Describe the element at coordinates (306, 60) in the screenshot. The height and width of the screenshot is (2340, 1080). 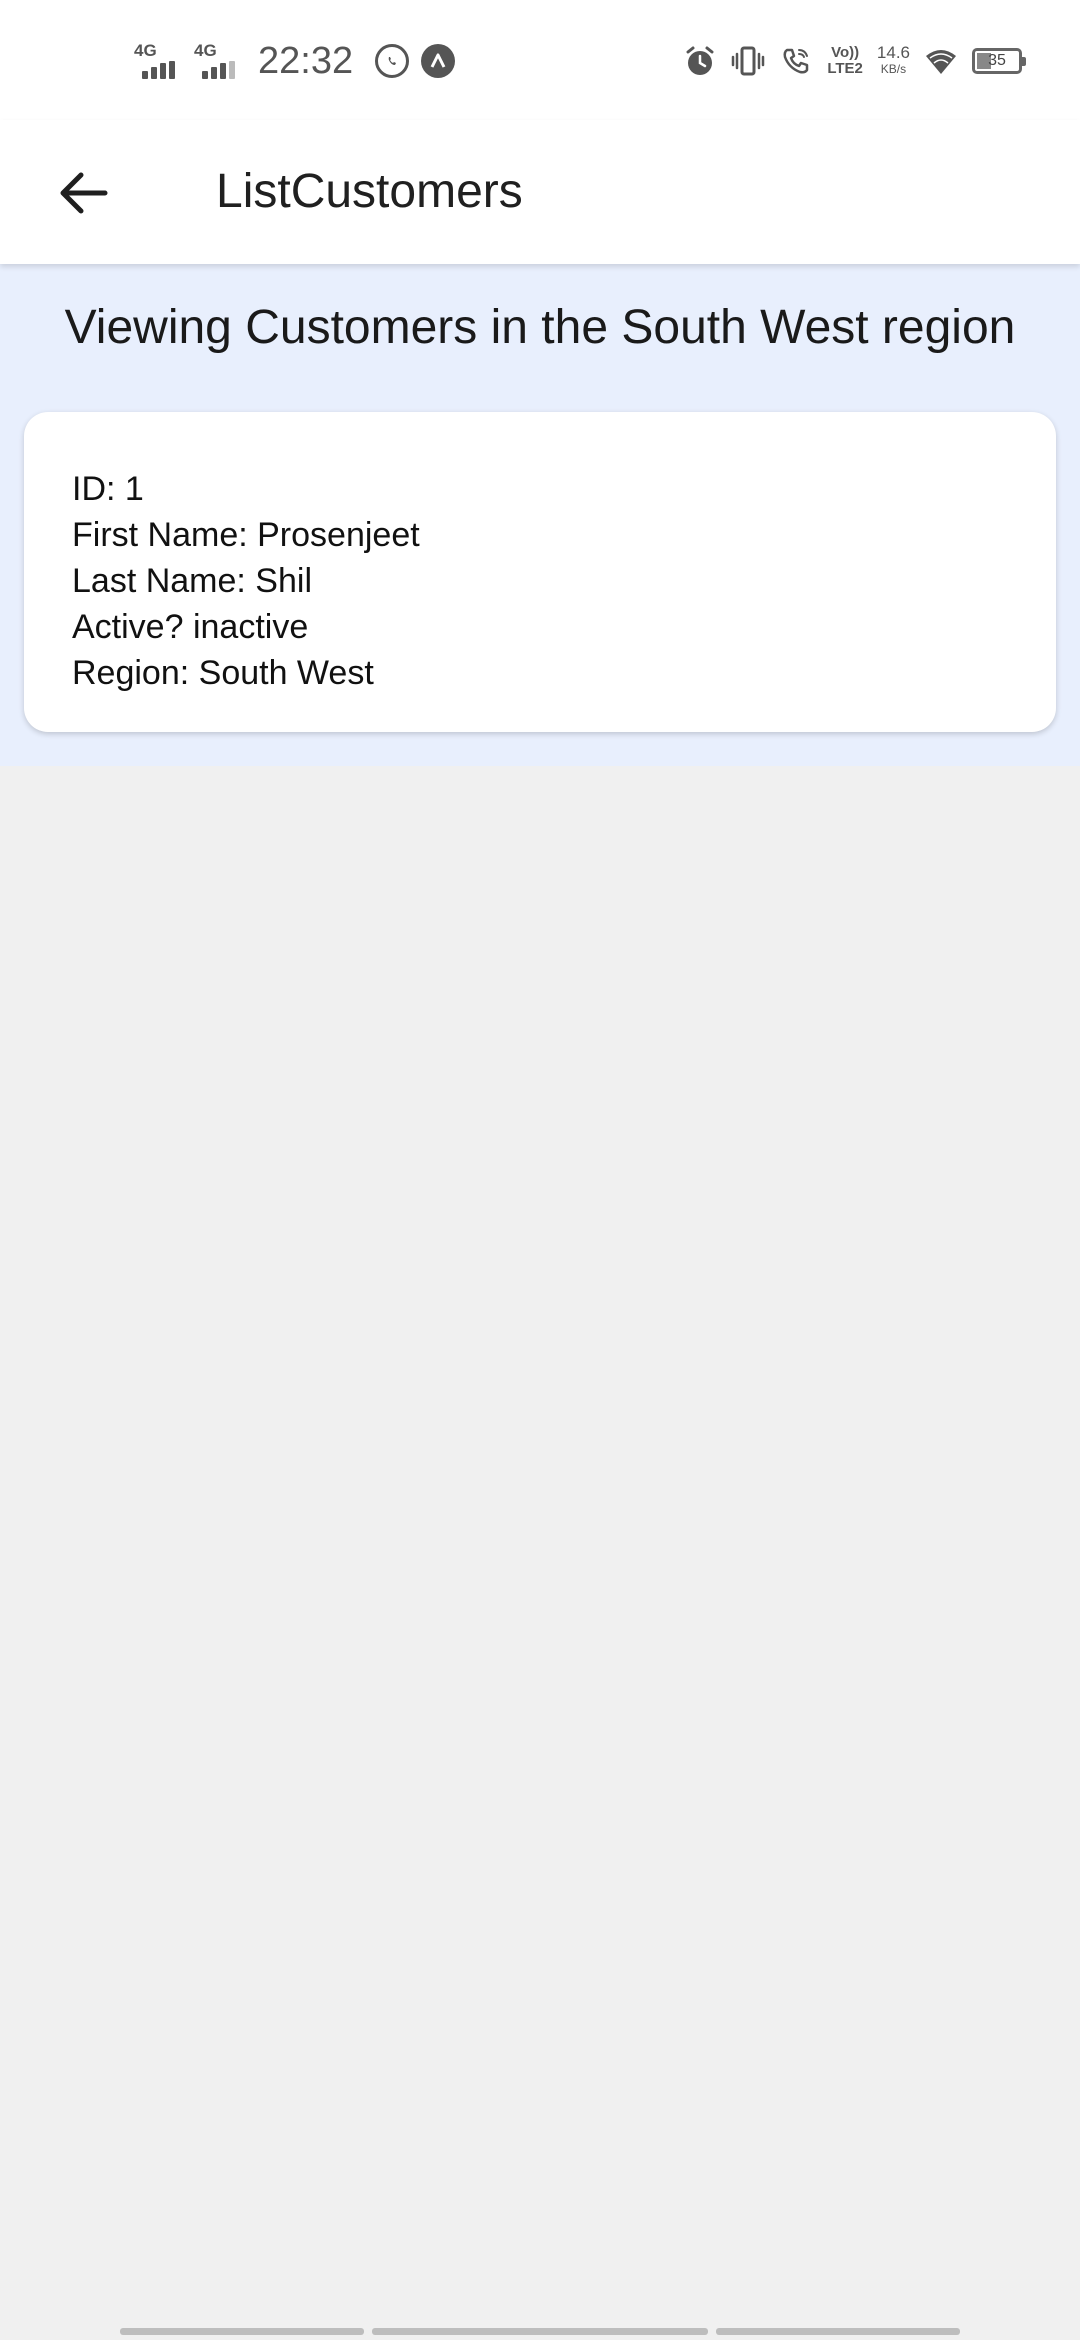
I see `status-time: 22:32` at that location.